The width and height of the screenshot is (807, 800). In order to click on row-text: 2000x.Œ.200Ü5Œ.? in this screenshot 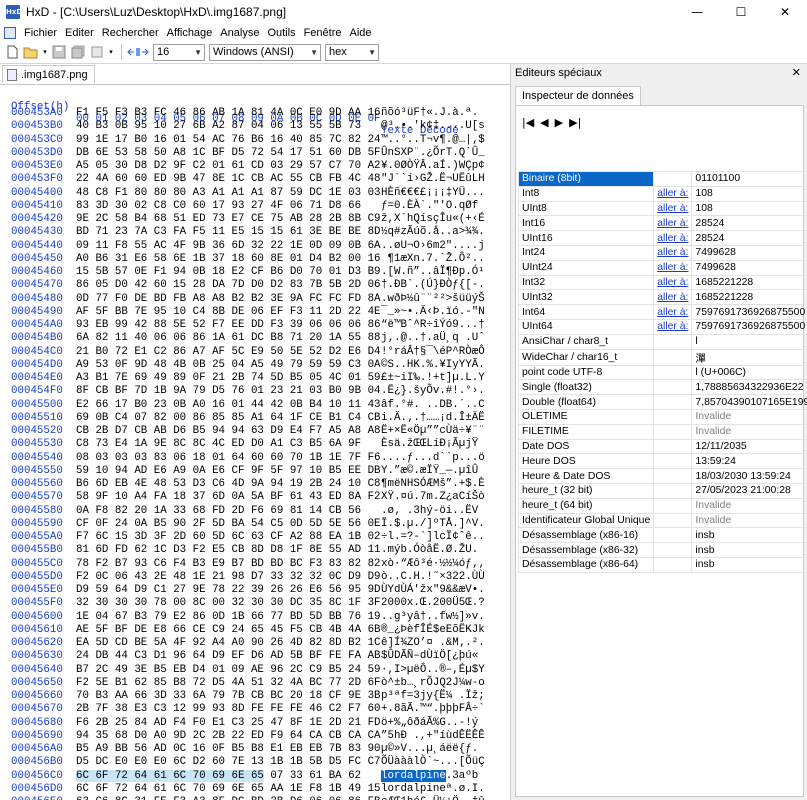, I will do `click(433, 603)`.